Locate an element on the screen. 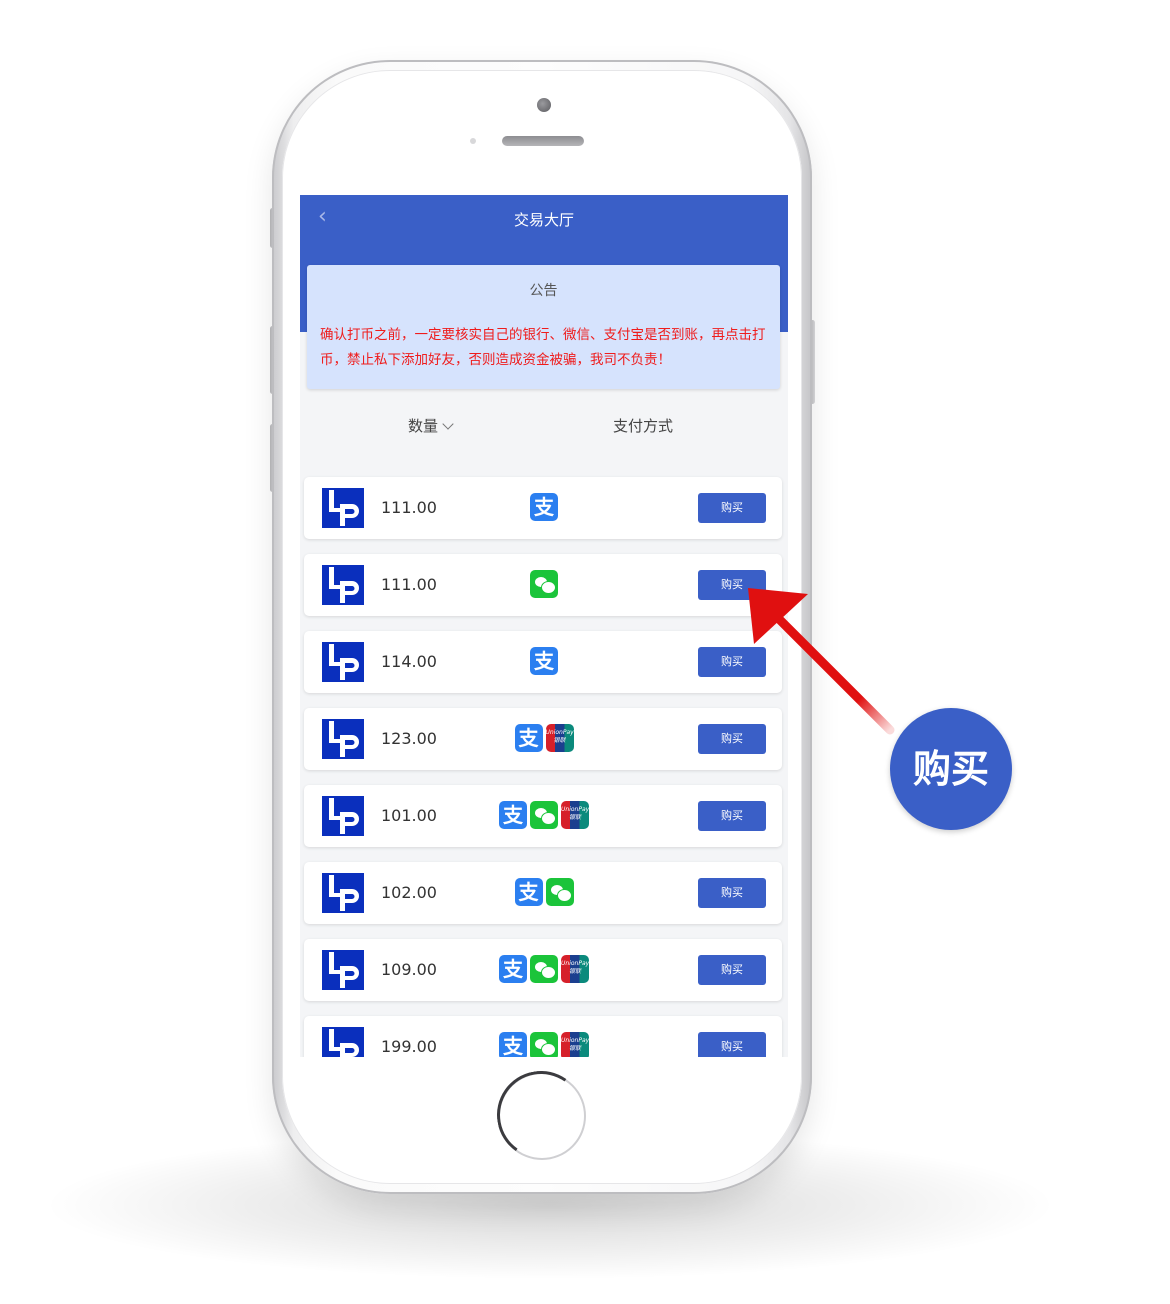  order-row: 101.00 支 UnionPay 银联 购买 is located at coordinates (543, 816).